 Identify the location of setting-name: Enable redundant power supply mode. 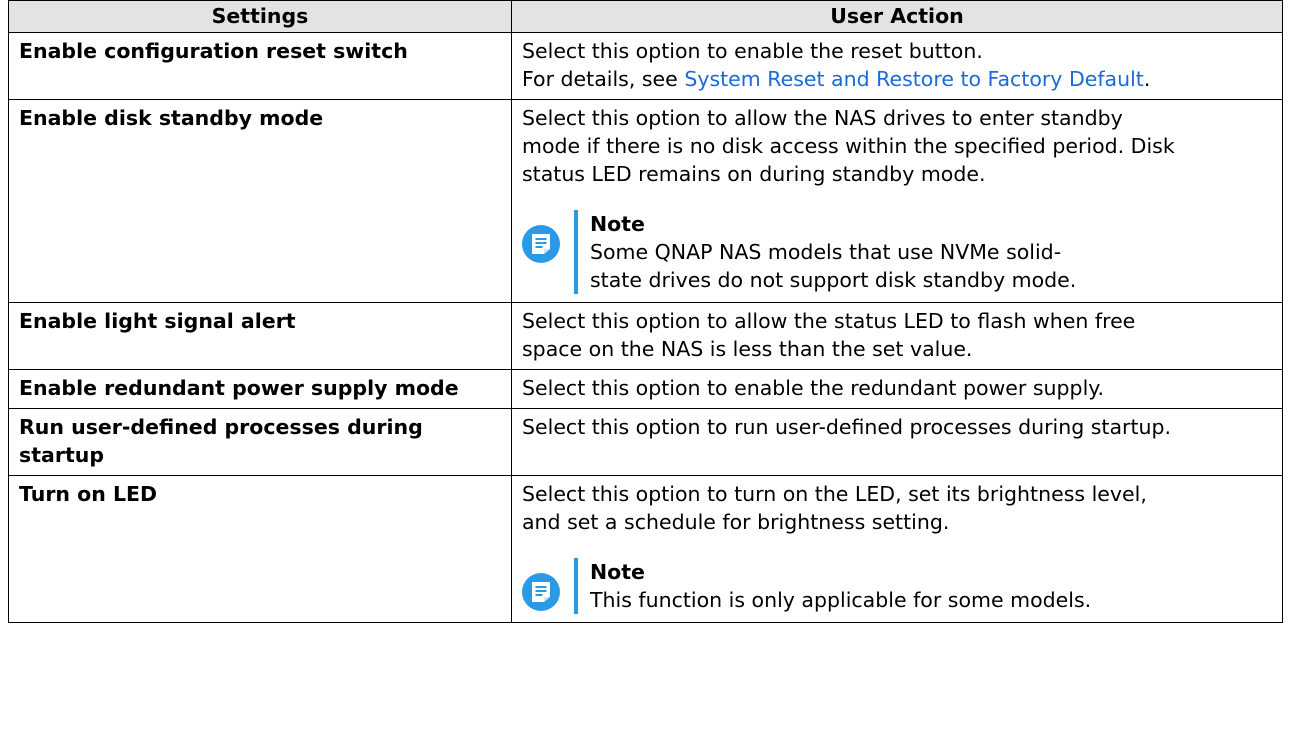
(260, 389).